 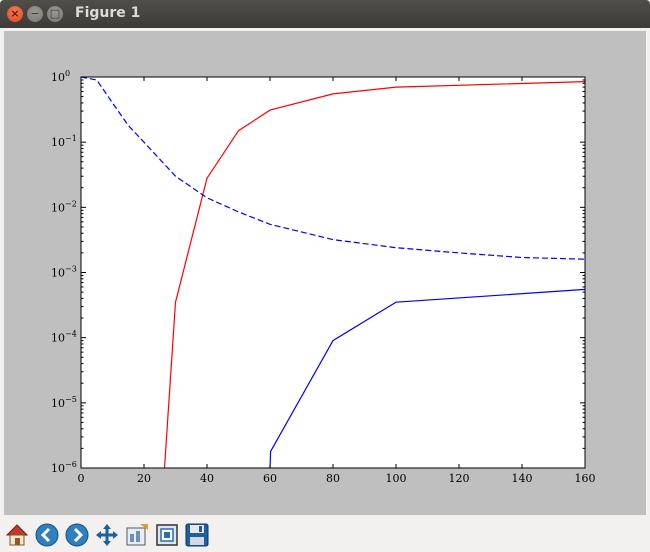 I want to click on forward-button, so click(x=77, y=535).